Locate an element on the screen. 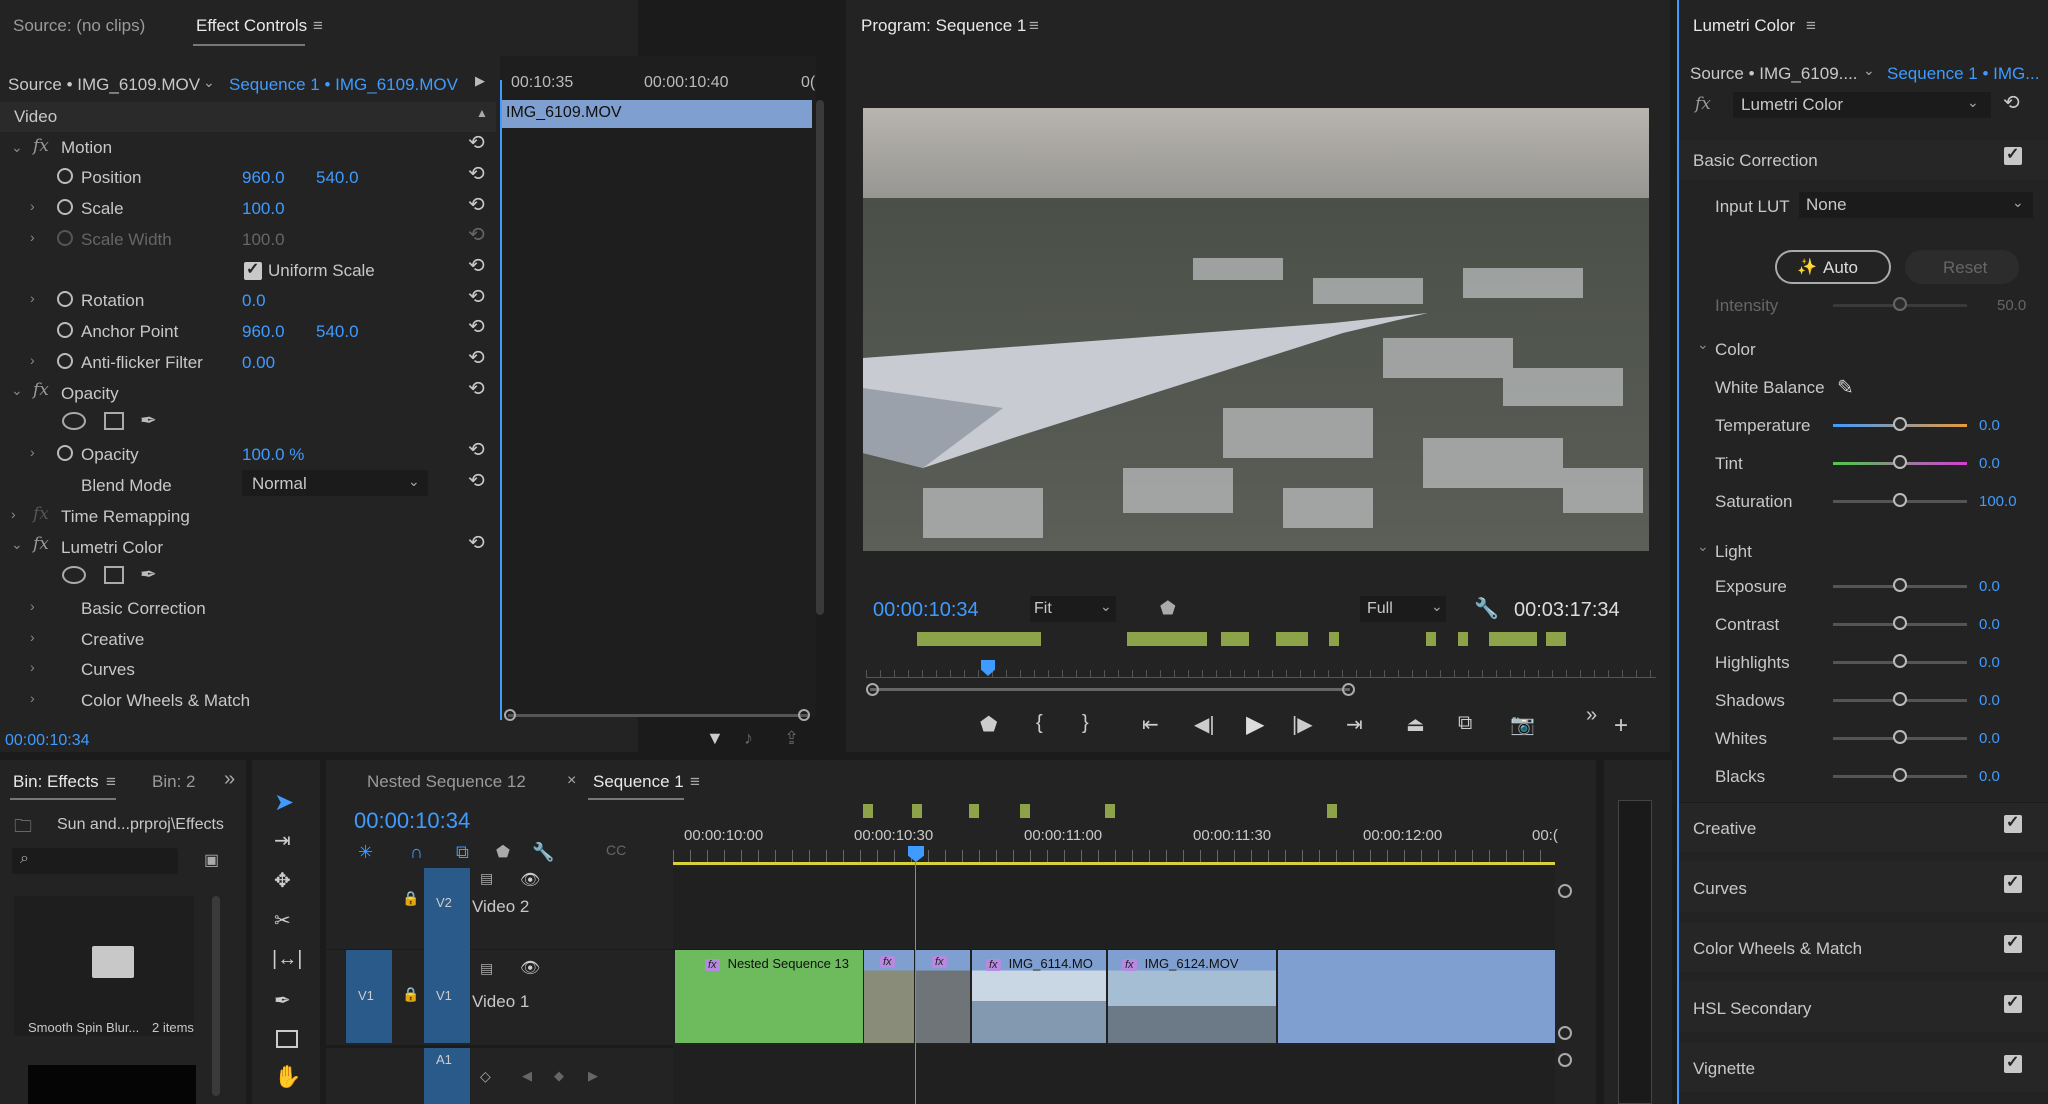  zoom-handle-top is located at coordinates (1565, 891).